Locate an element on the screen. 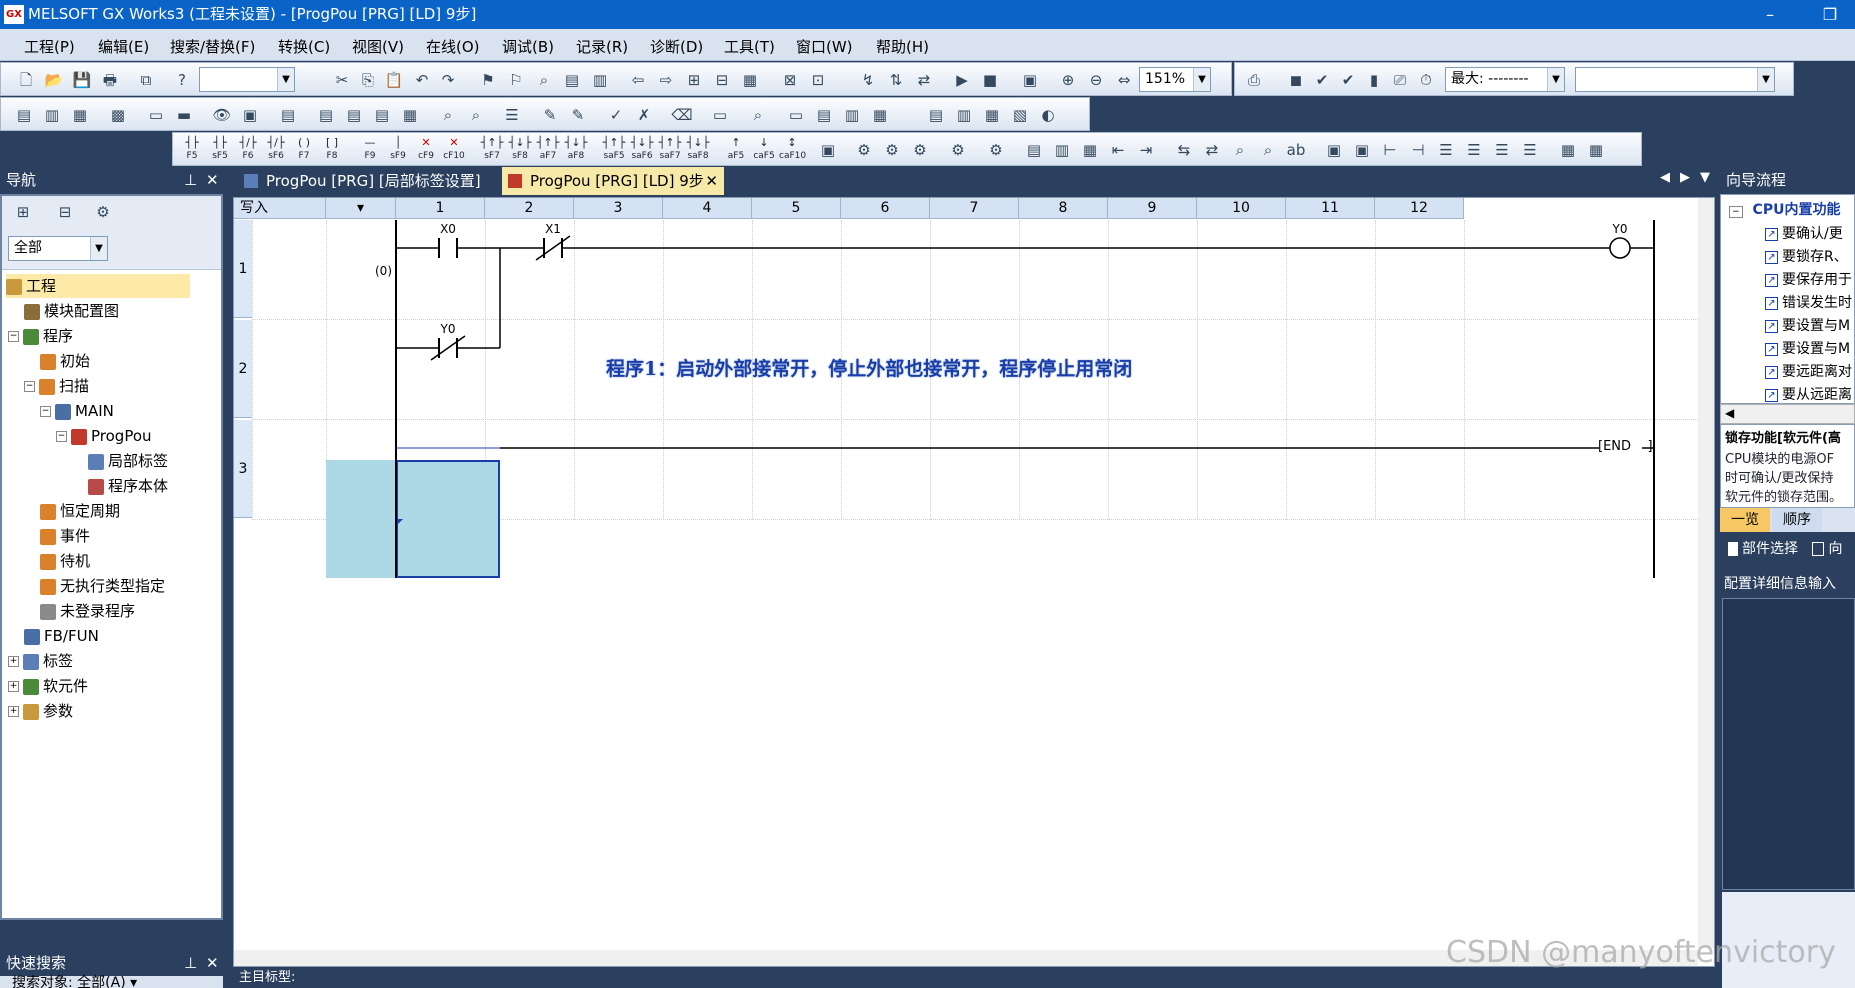 The width and height of the screenshot is (1855, 988). expand-icon: + is located at coordinates (13, 686).